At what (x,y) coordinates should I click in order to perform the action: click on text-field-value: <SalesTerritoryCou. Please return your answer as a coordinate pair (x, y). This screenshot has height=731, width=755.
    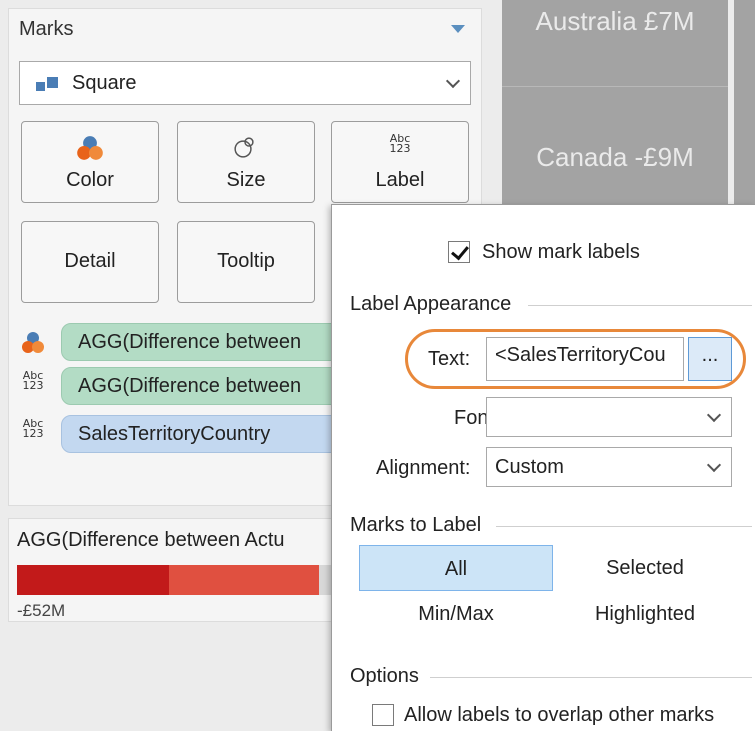
    Looking at the image, I should click on (580, 355).